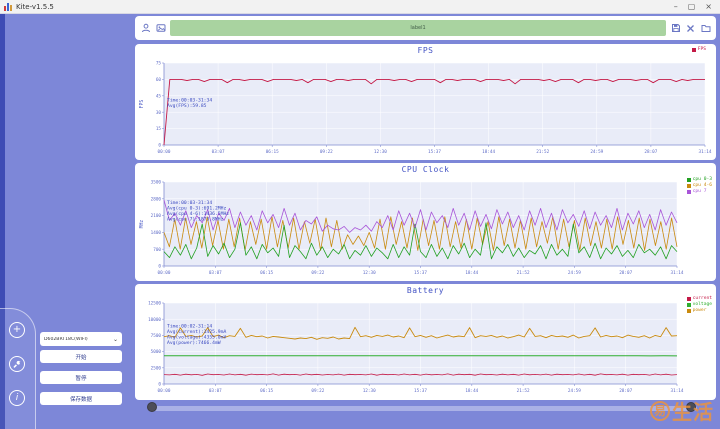 This screenshot has width=720, height=429. I want to click on close-button: ×, so click(708, 7).